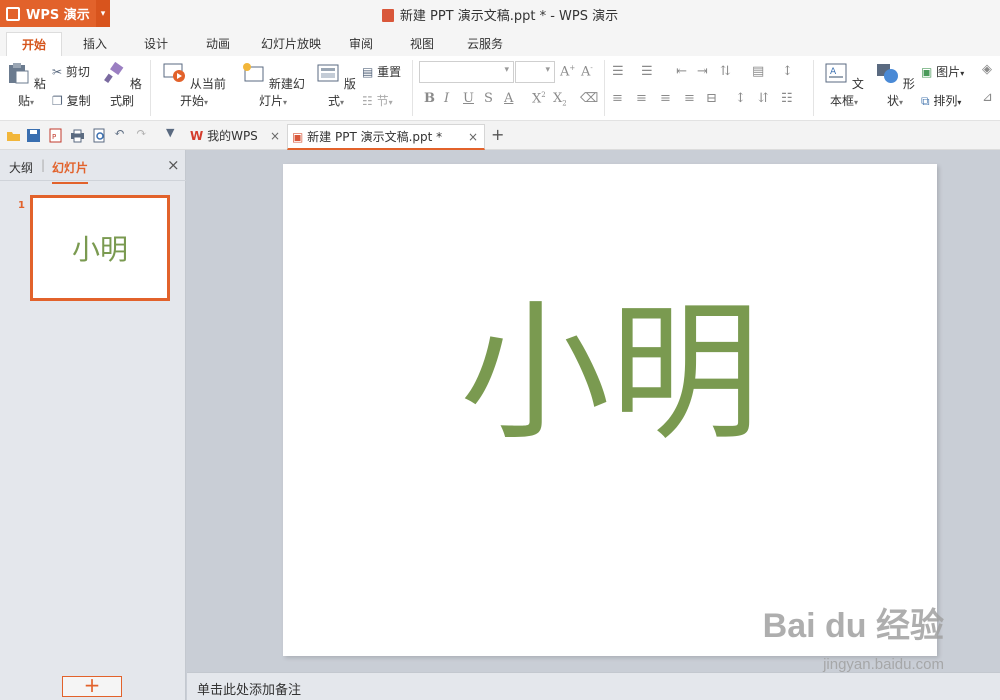 The width and height of the screenshot is (1000, 700). Describe the element at coordinates (844, 85) in the screenshot. I see `text-box-button: A 文本框▾` at that location.